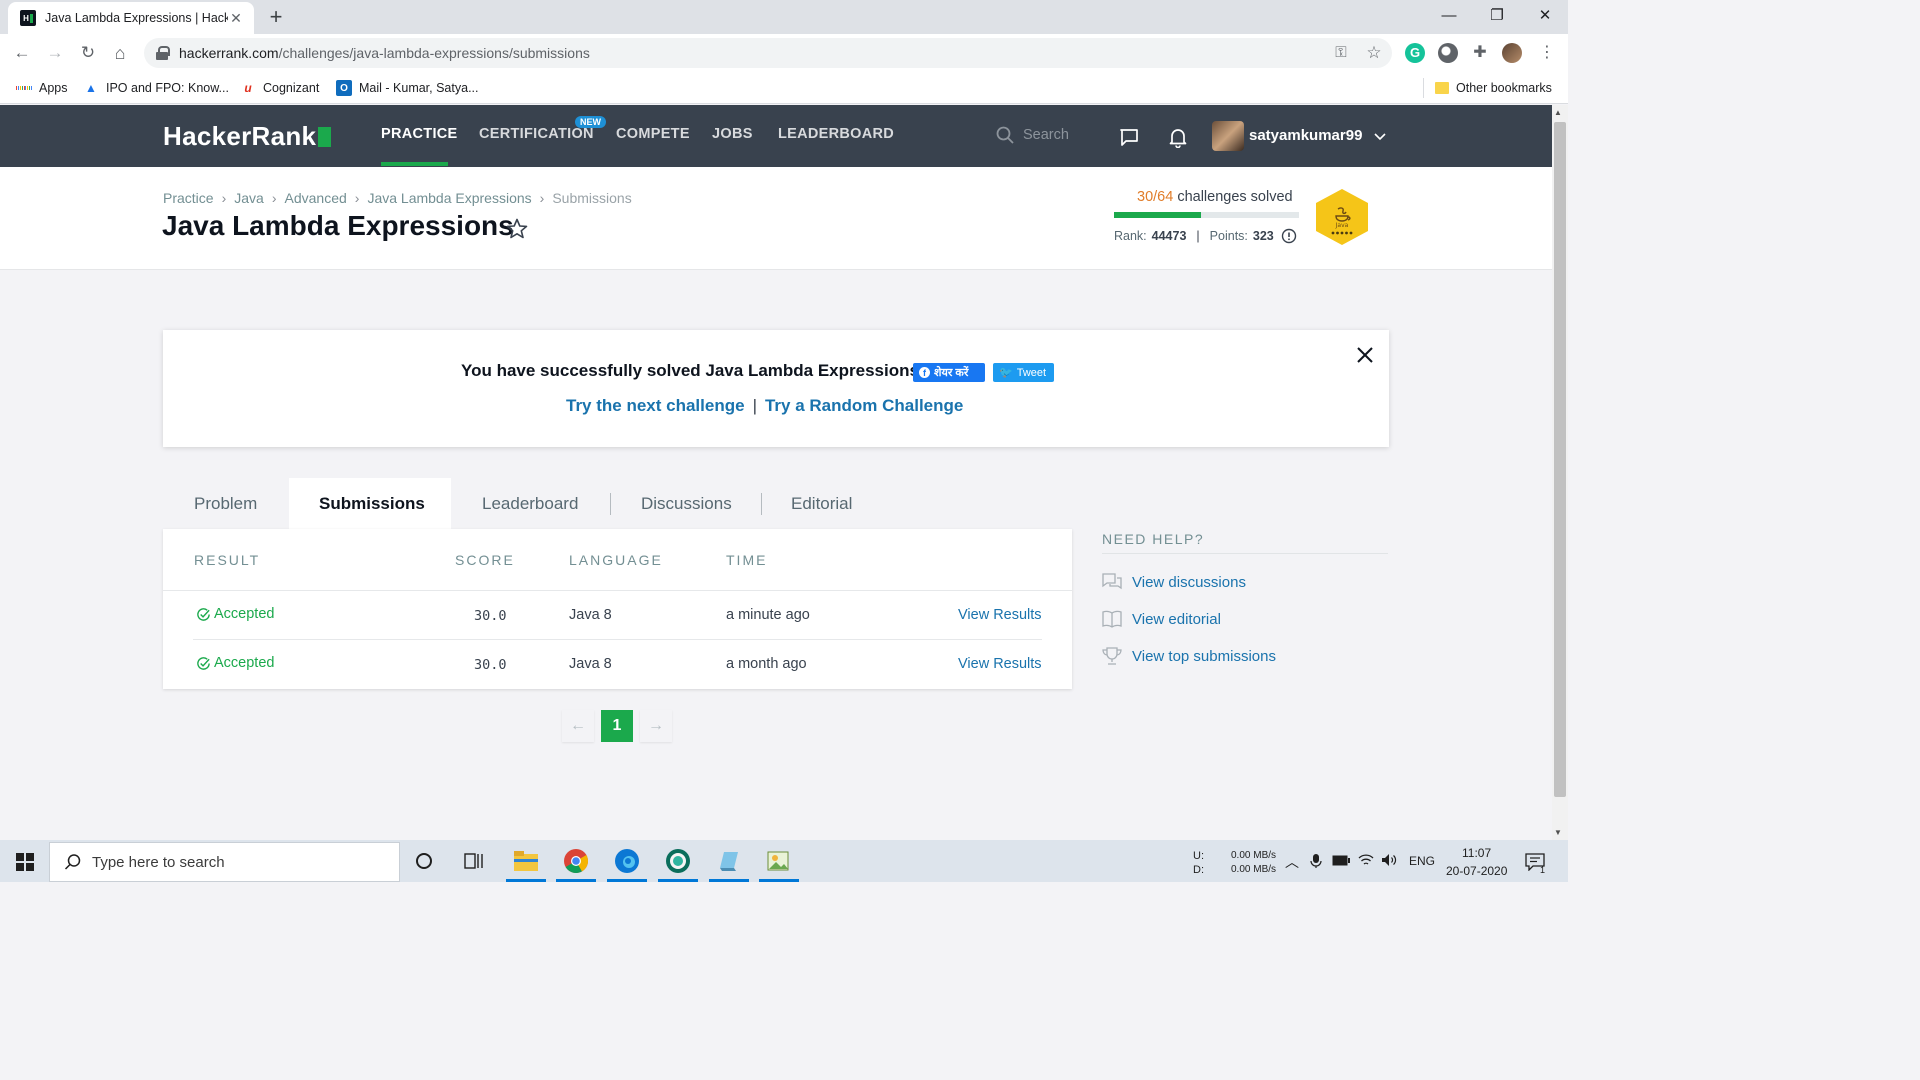 The image size is (1920, 1080). I want to click on view-discussions-link: View discussions, so click(1174, 582).